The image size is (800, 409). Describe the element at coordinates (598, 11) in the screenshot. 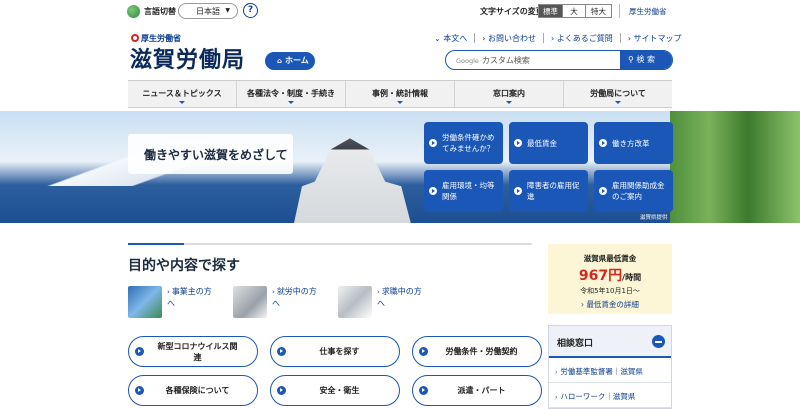

I see `font-size-xlarge-button: 特大` at that location.